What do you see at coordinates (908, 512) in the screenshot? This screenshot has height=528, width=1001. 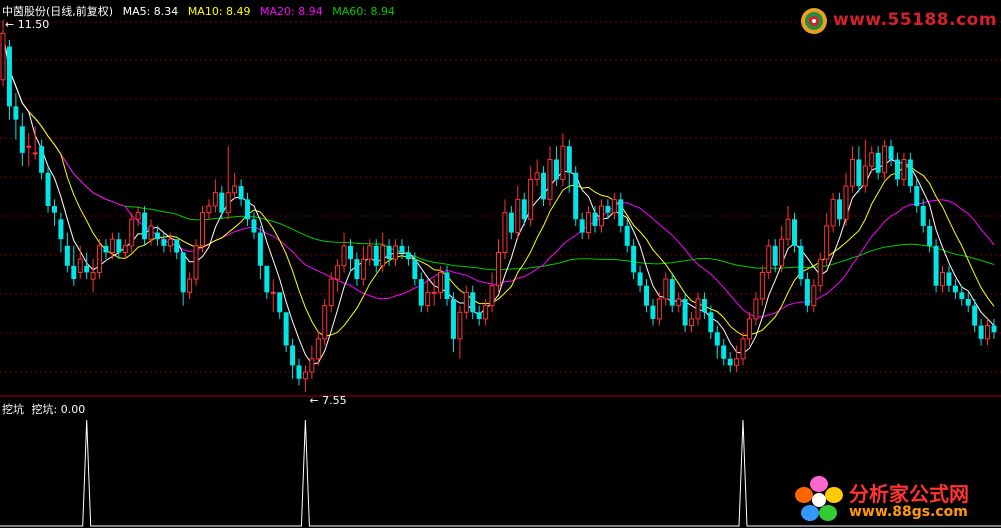 I see `watermark-bottom-url: www.88gs.com` at bounding box center [908, 512].